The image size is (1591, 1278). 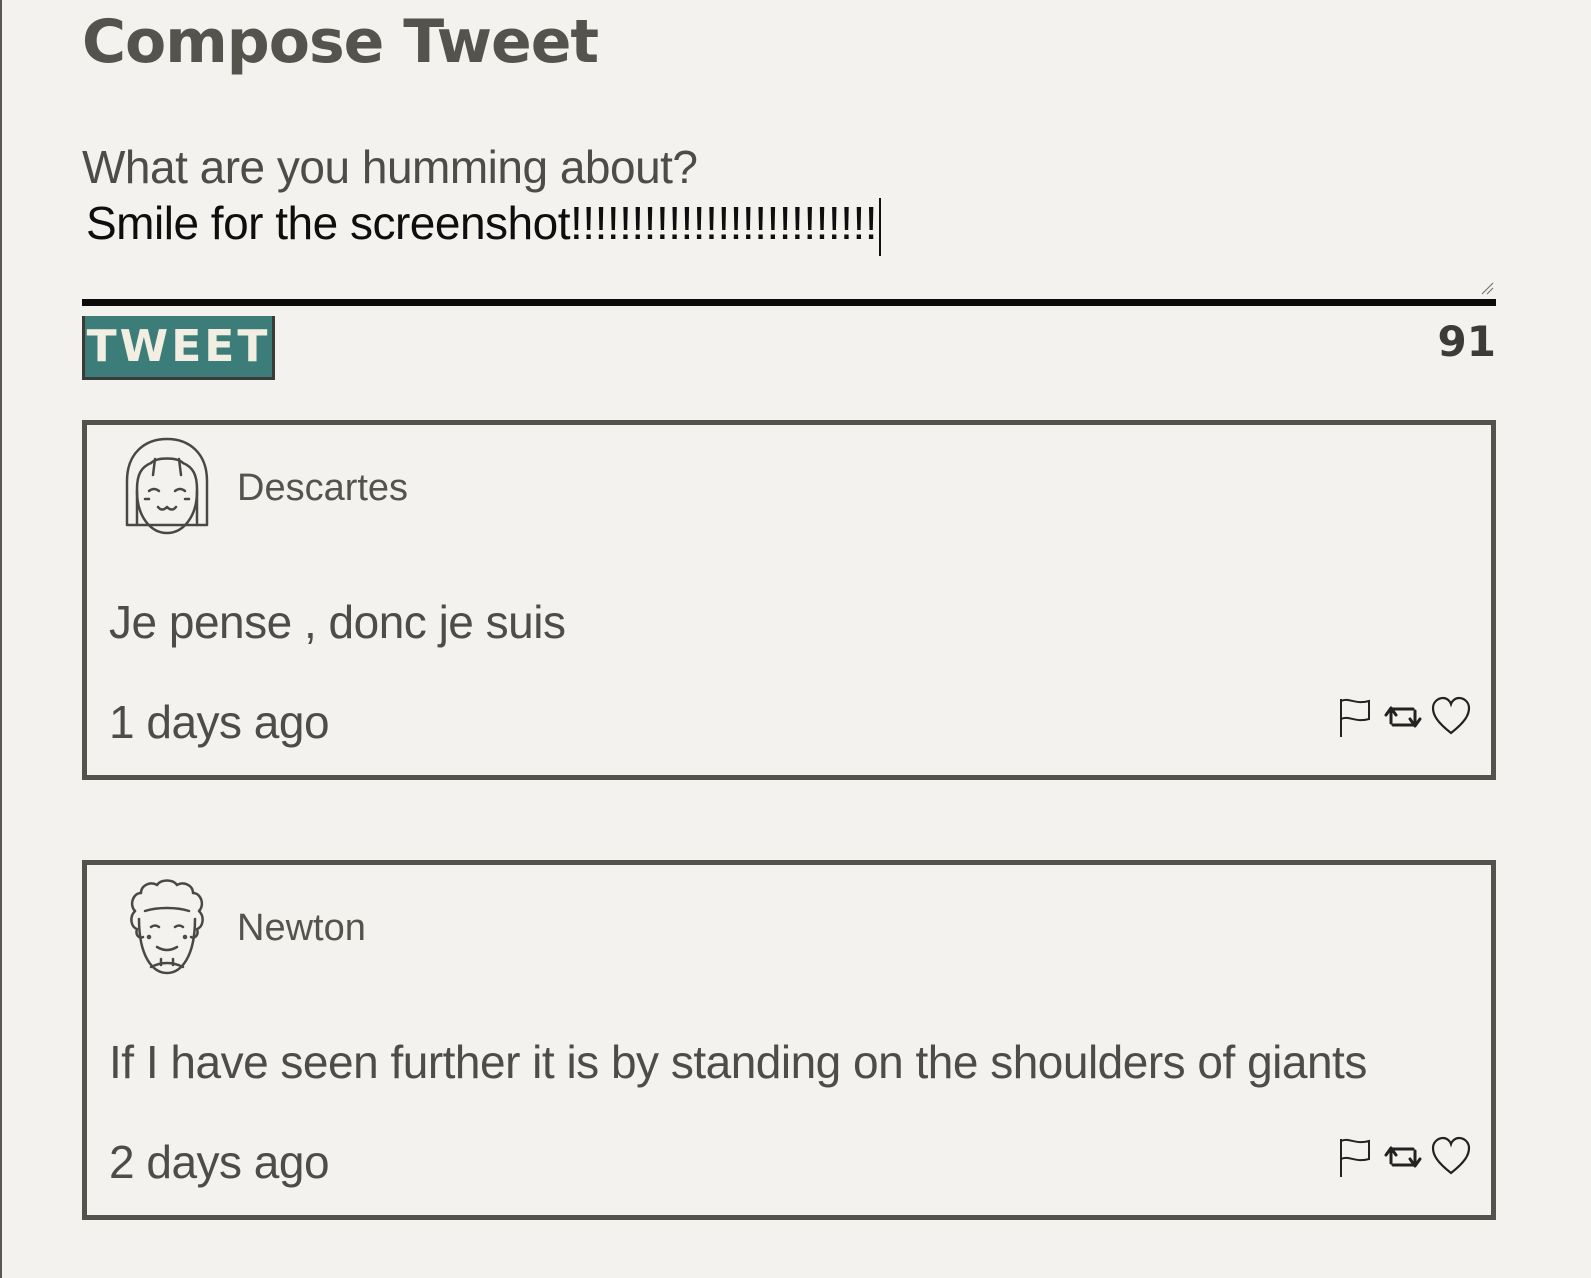 What do you see at coordinates (301, 928) in the screenshot?
I see `tweet-author: Newton` at bounding box center [301, 928].